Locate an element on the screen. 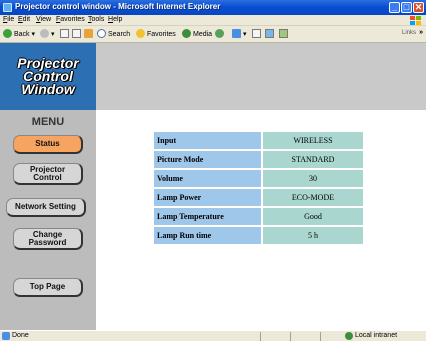 Image resolution: width=426 pixels, height=341 pixels. home-button is located at coordinates (89, 34).